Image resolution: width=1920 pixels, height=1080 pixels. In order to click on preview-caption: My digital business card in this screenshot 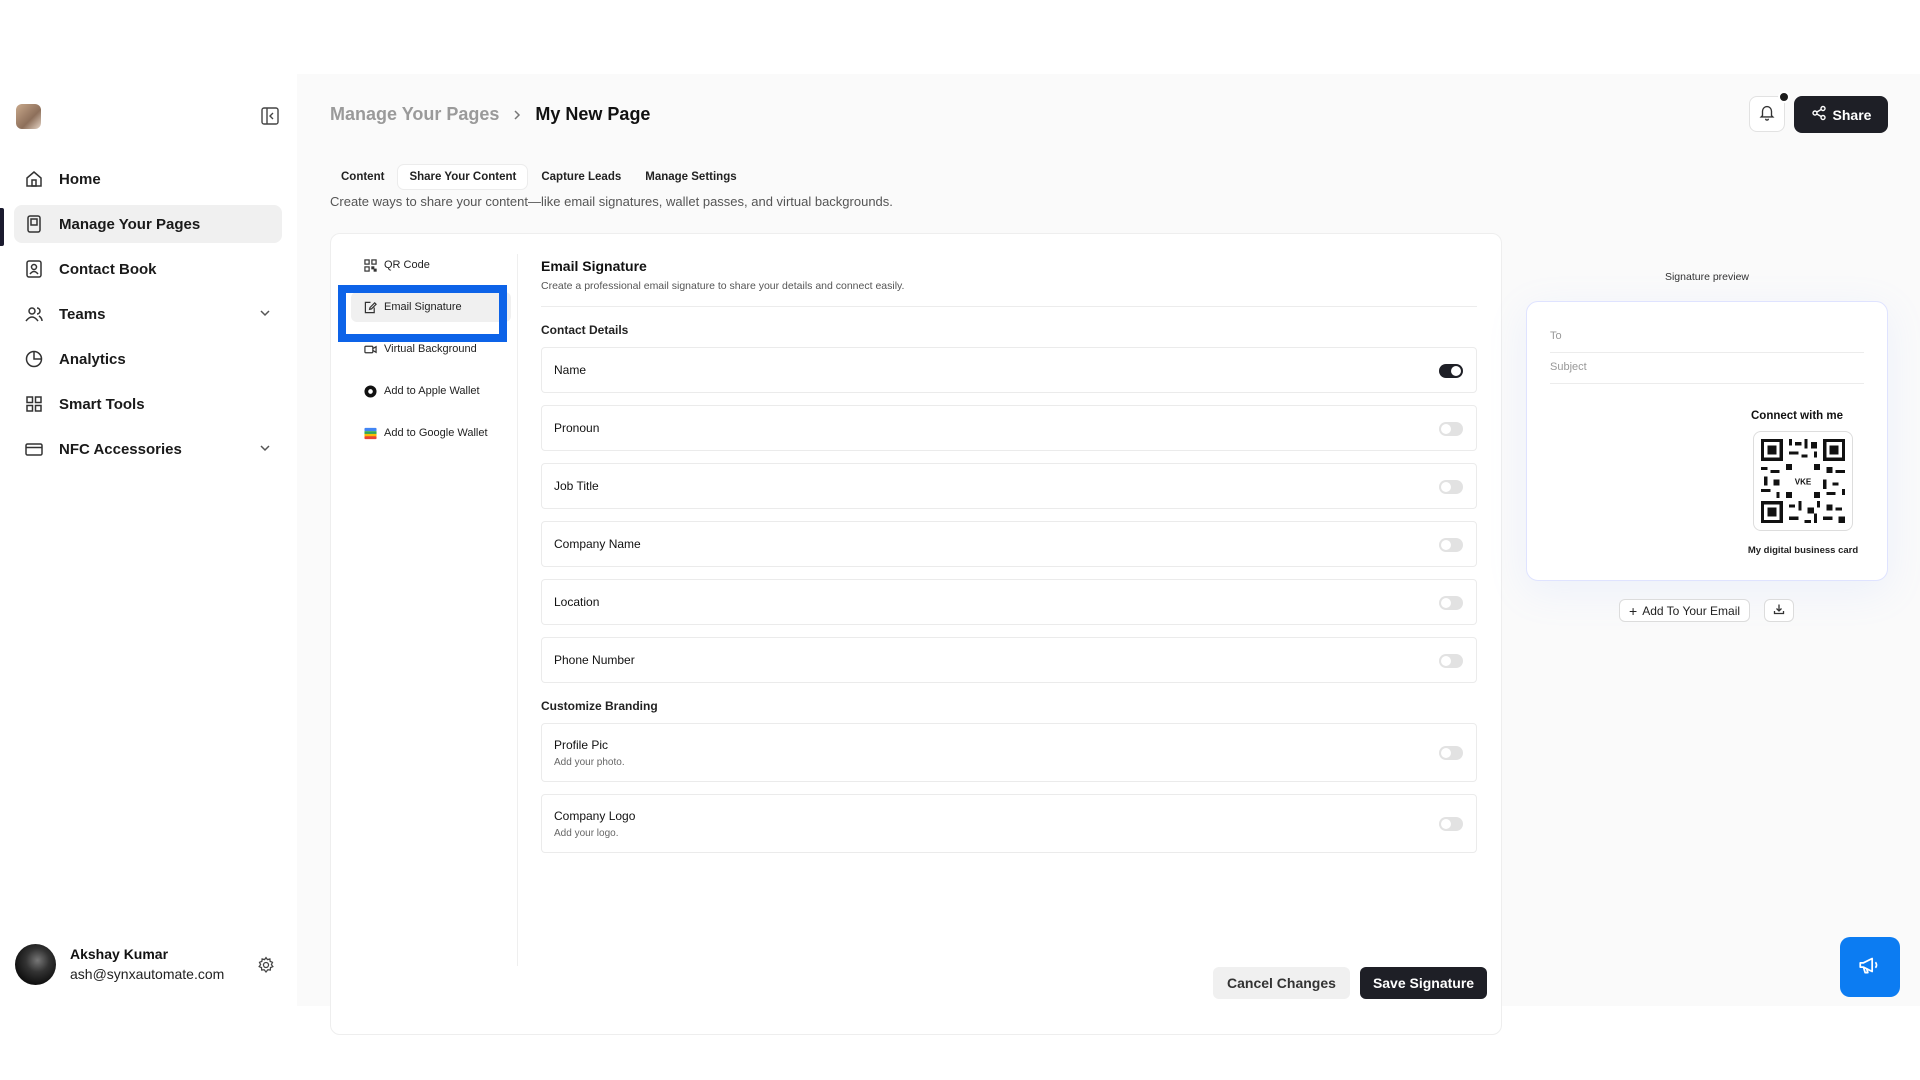, I will do `click(1803, 550)`.